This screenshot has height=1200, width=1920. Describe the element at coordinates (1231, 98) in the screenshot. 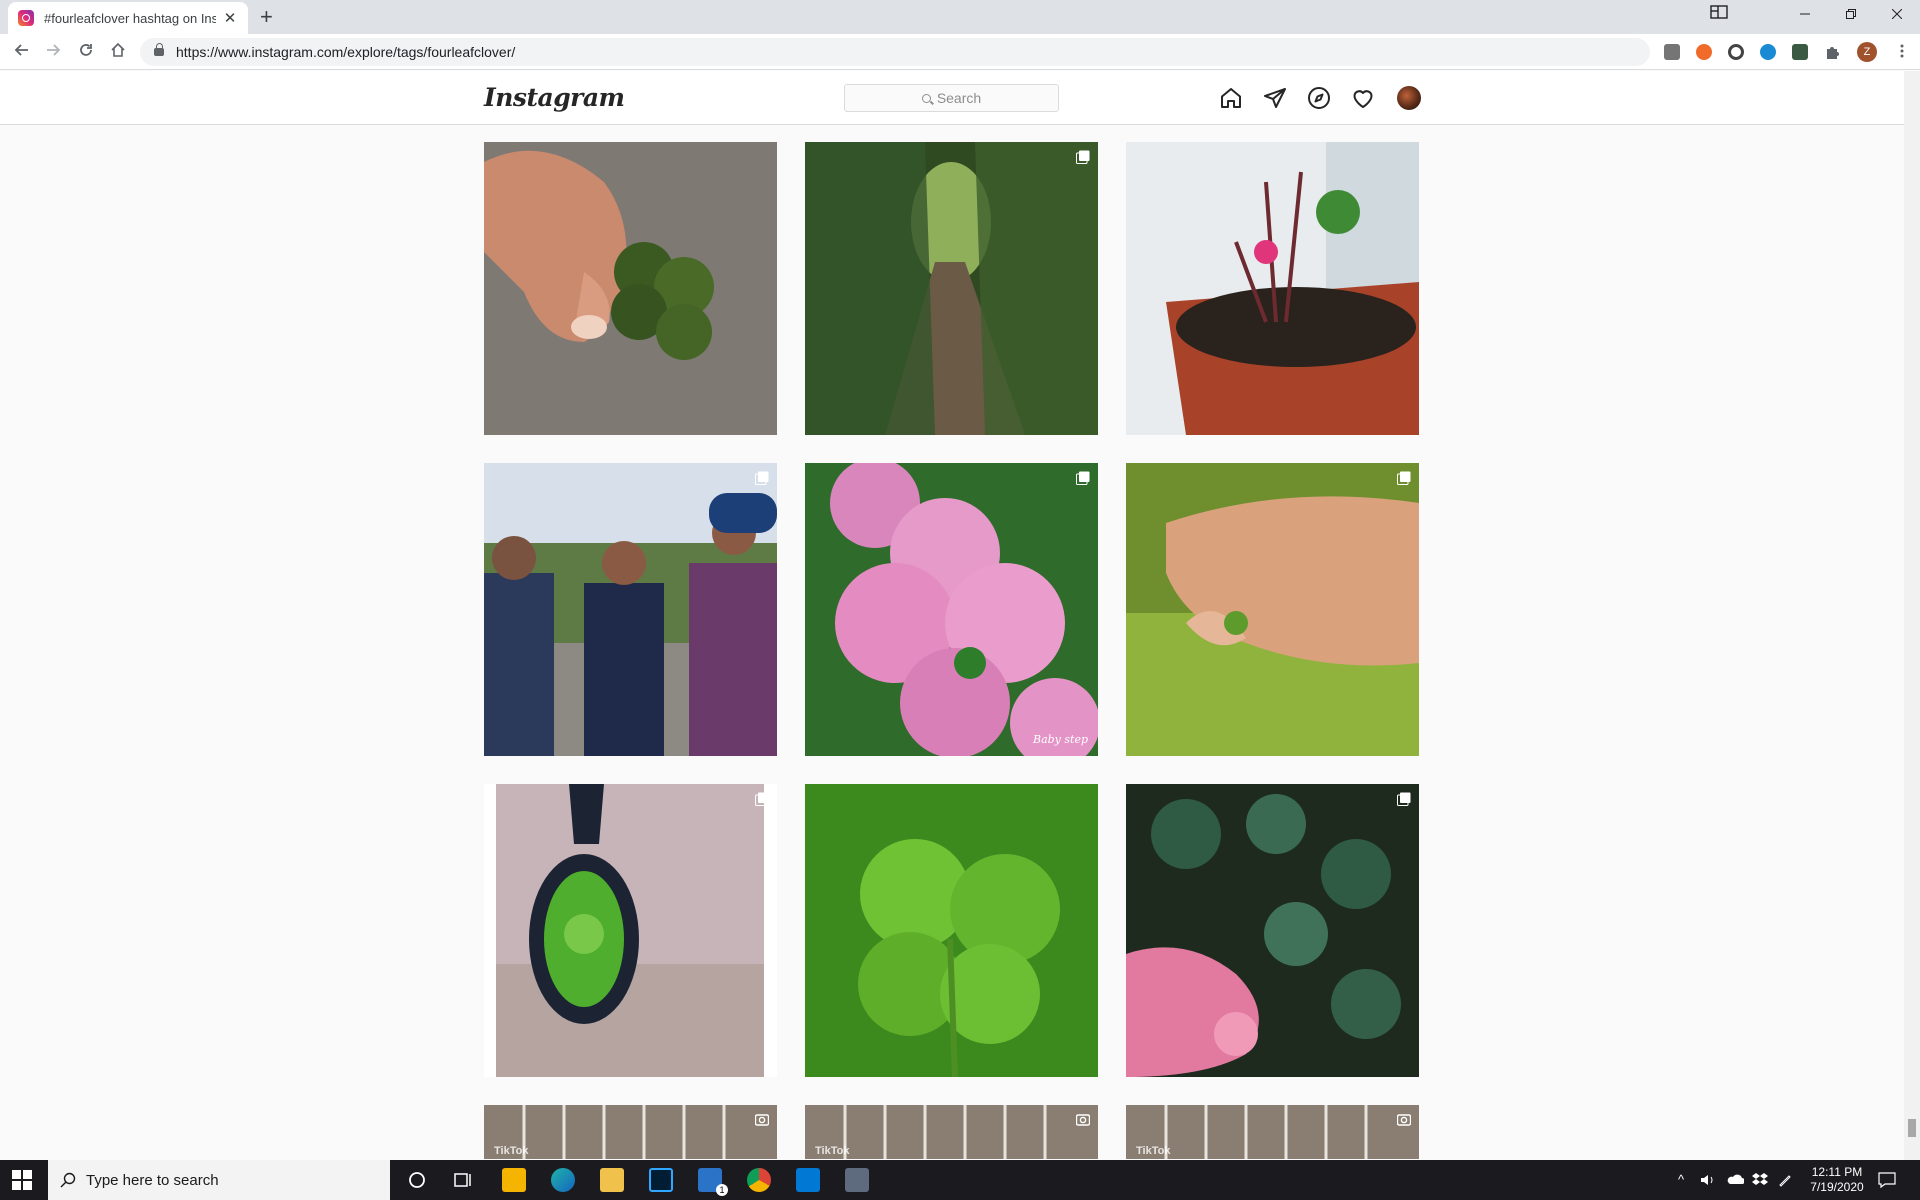

I see `home-nav-icon` at that location.